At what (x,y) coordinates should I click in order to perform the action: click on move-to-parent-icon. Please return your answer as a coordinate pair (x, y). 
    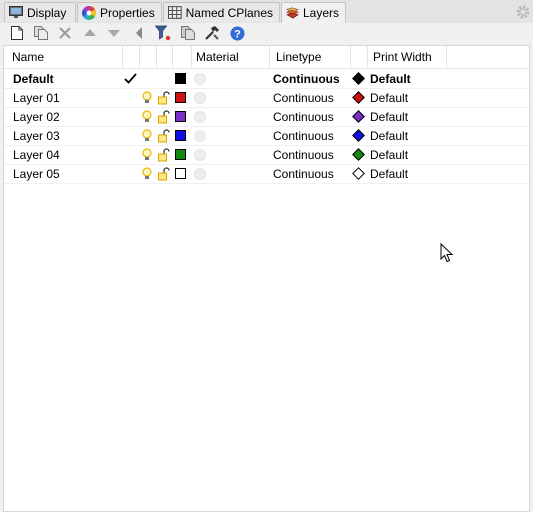
    Looking at the image, I should click on (139, 33).